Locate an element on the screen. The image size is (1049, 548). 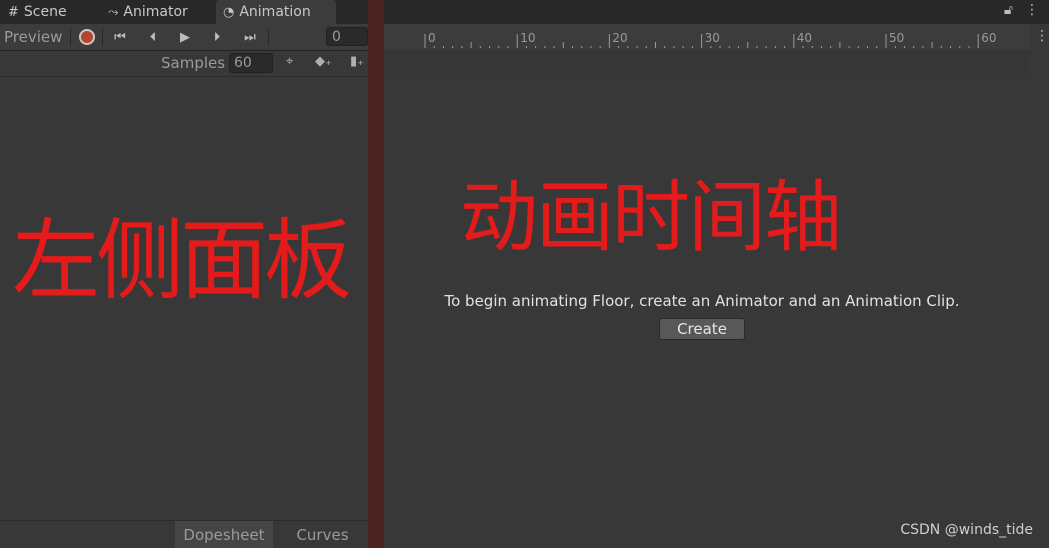
tab-curves: Curves is located at coordinates (322, 534).